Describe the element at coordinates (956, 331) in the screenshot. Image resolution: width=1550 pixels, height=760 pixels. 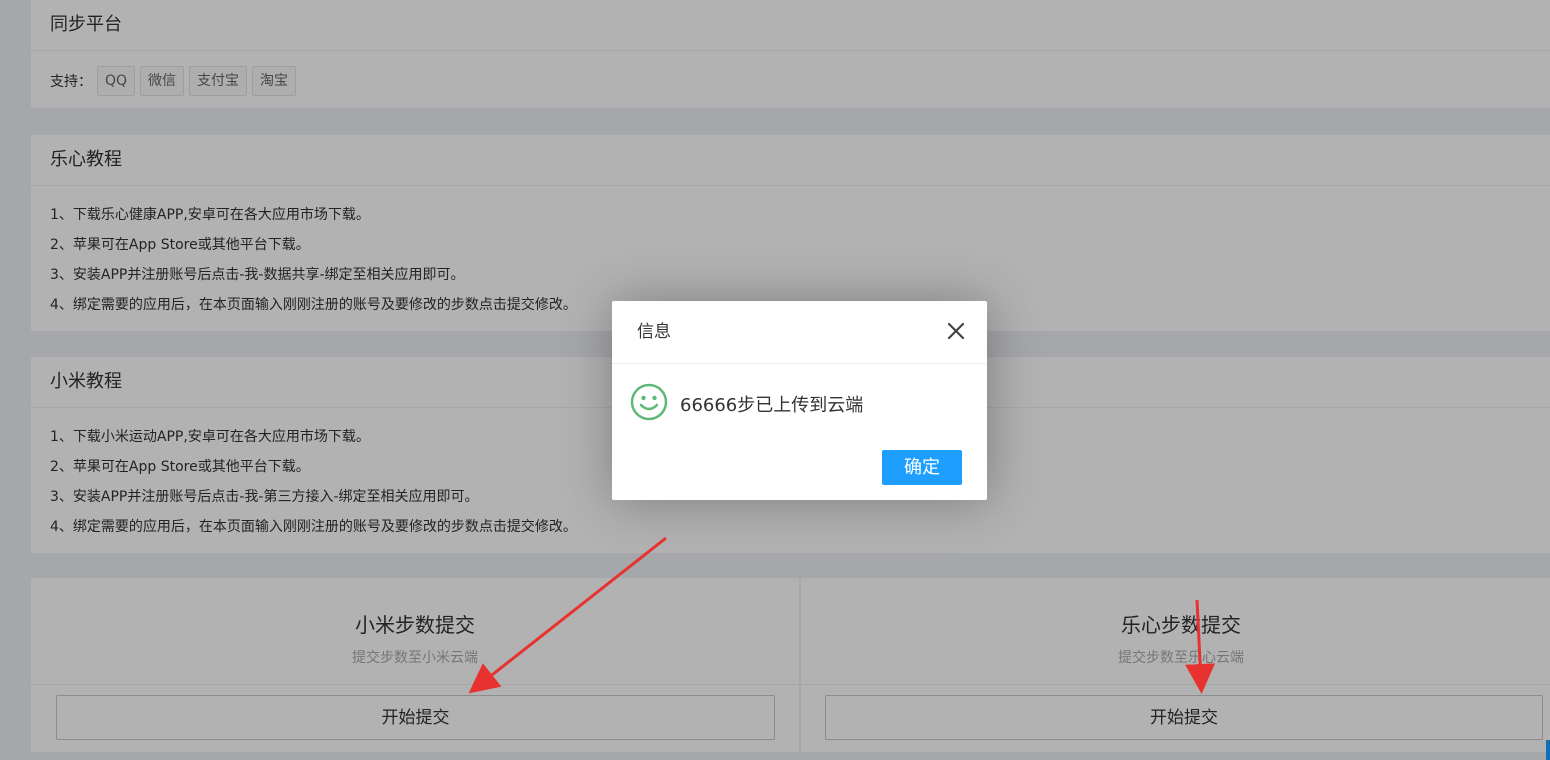
I see `close-icon` at that location.